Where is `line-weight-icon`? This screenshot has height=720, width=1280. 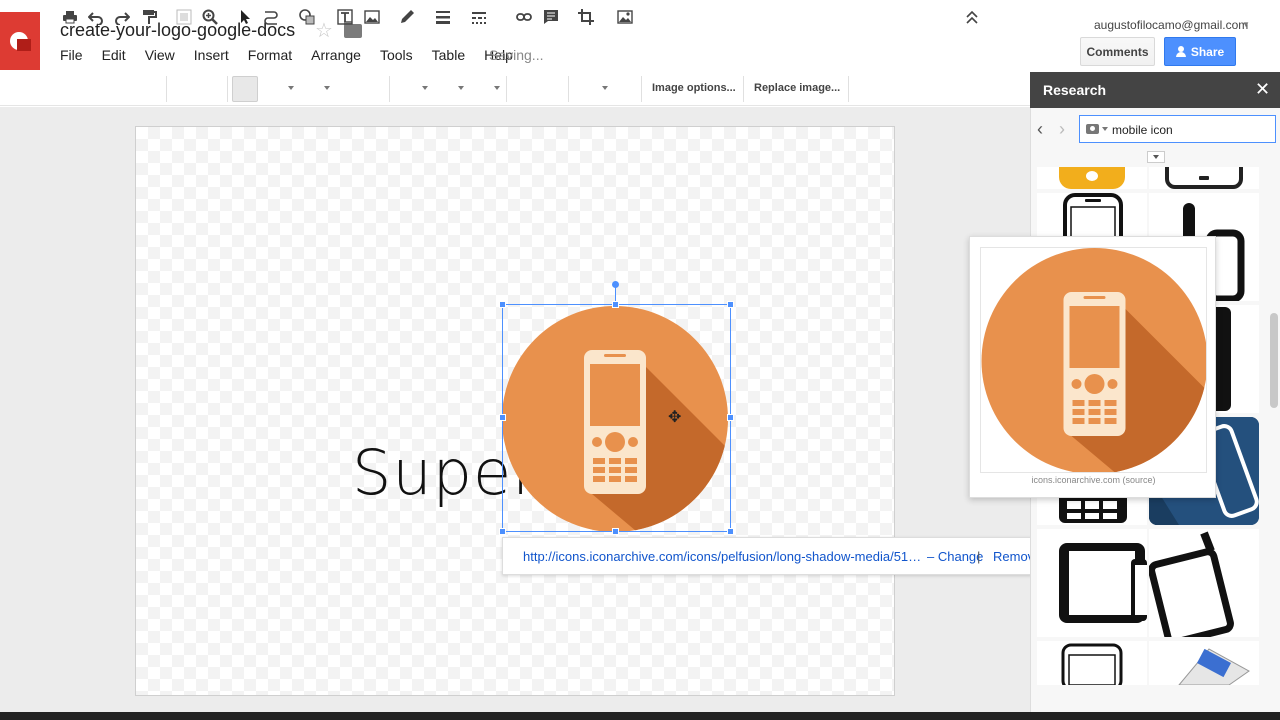 line-weight-icon is located at coordinates (443, 17).